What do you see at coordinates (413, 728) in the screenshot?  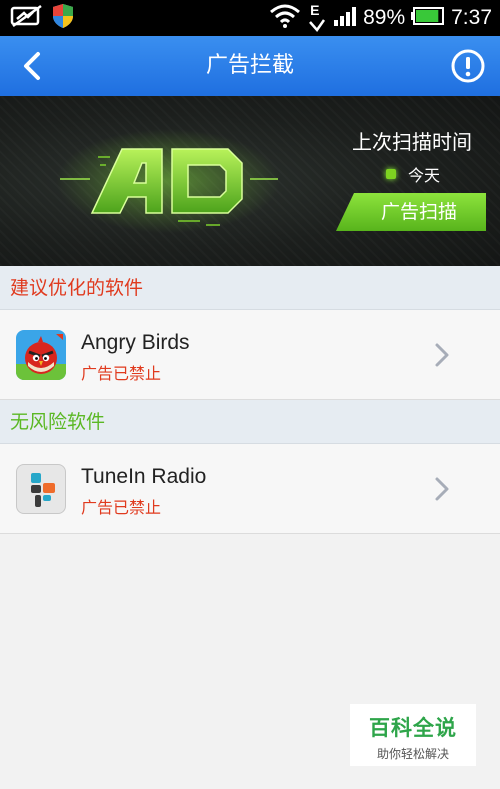 I see `watermark-title: 百科全说` at bounding box center [413, 728].